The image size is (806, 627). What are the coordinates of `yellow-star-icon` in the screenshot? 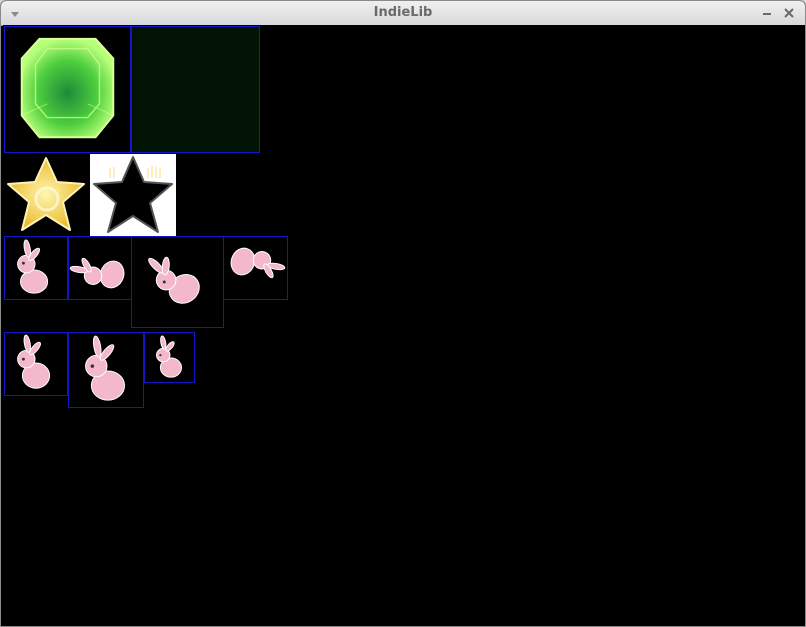 It's located at (46, 194).